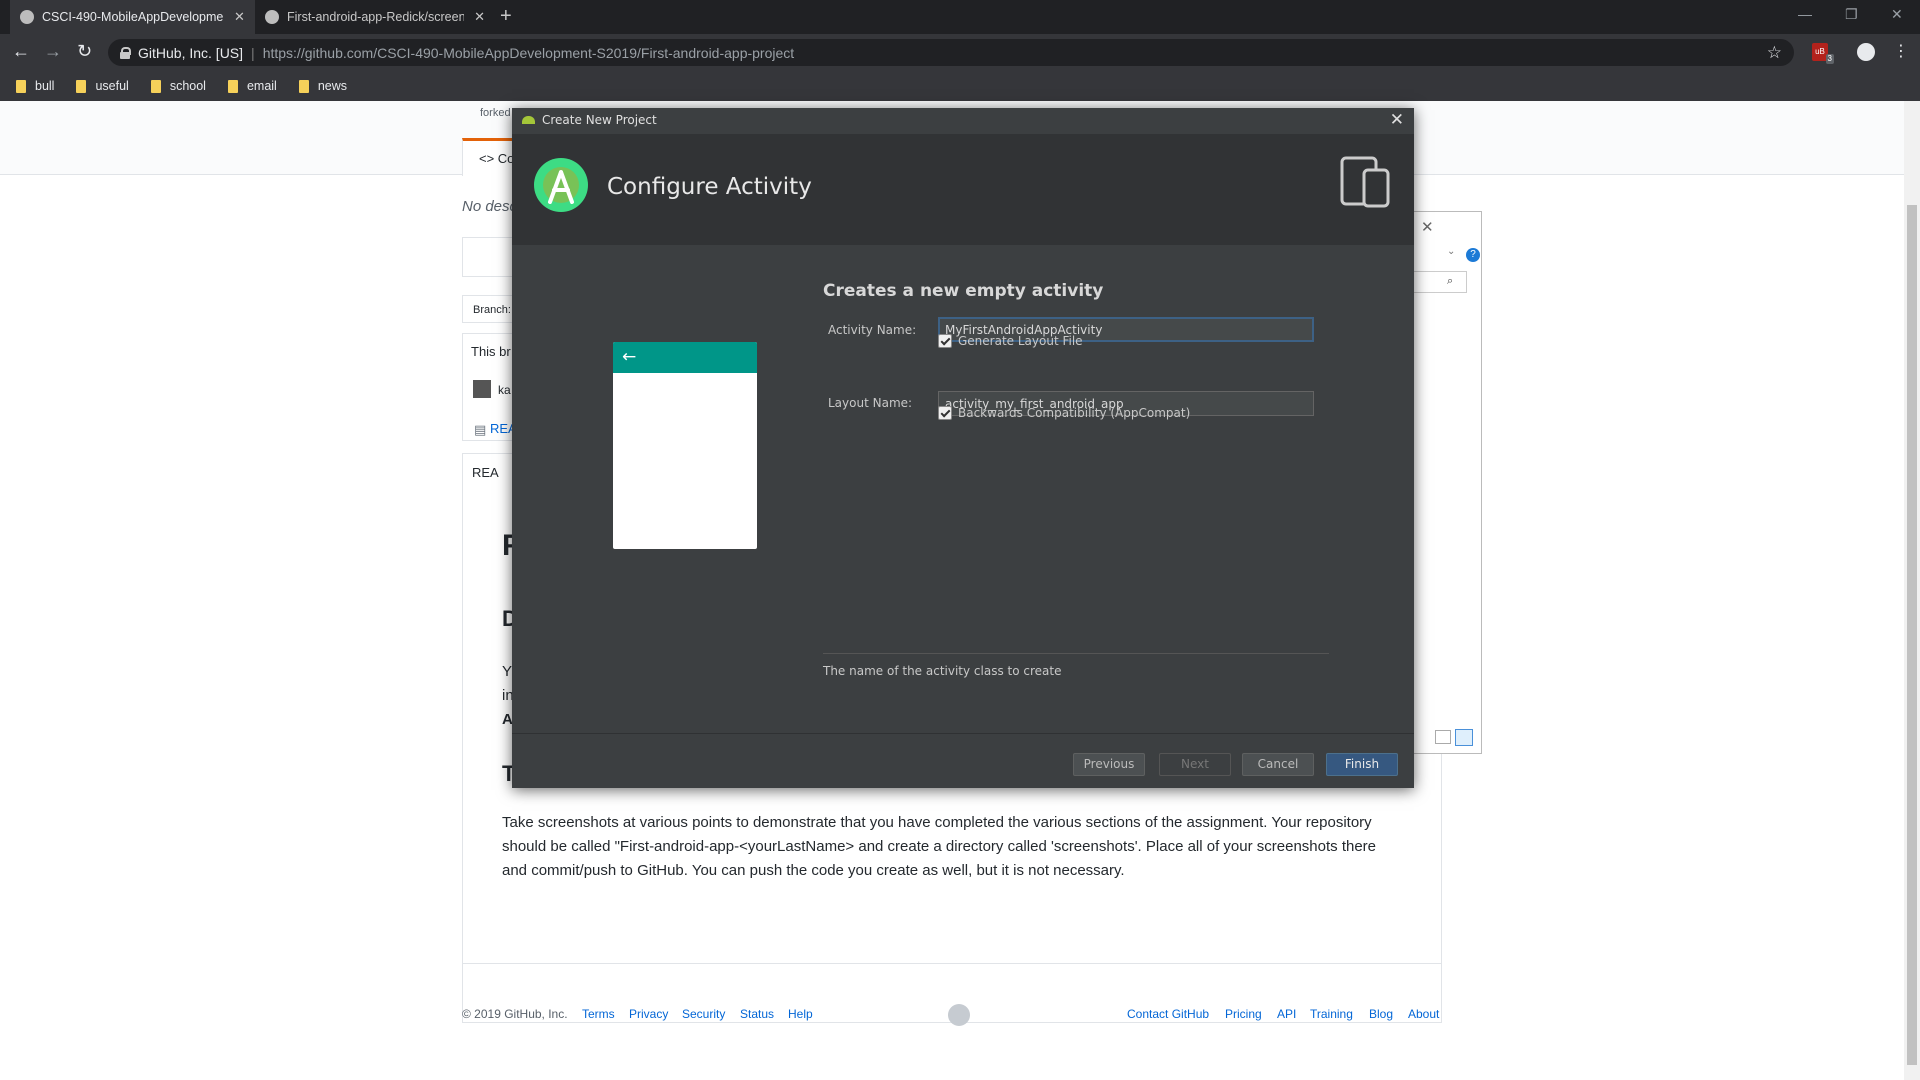  I want to click on extension-badge: 3, so click(1829, 59).